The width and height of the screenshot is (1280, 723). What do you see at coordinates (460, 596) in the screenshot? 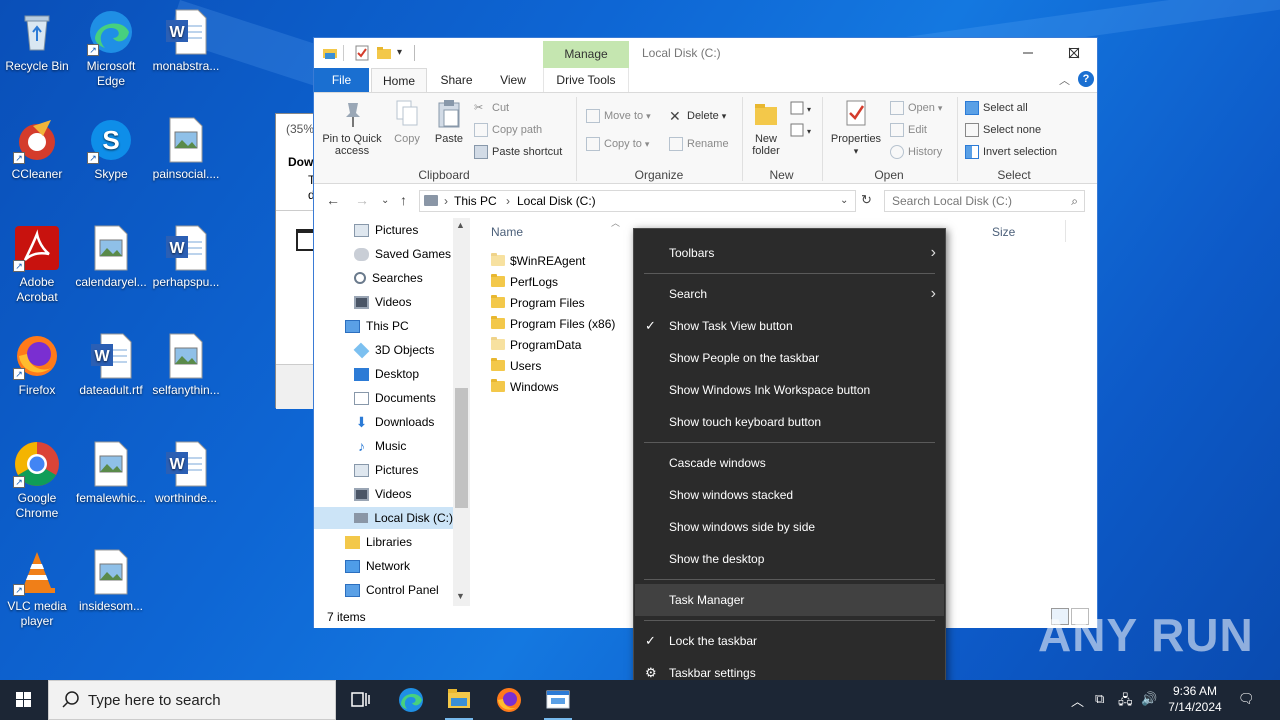
I see `scroll-down-icon: ▼` at bounding box center [460, 596].